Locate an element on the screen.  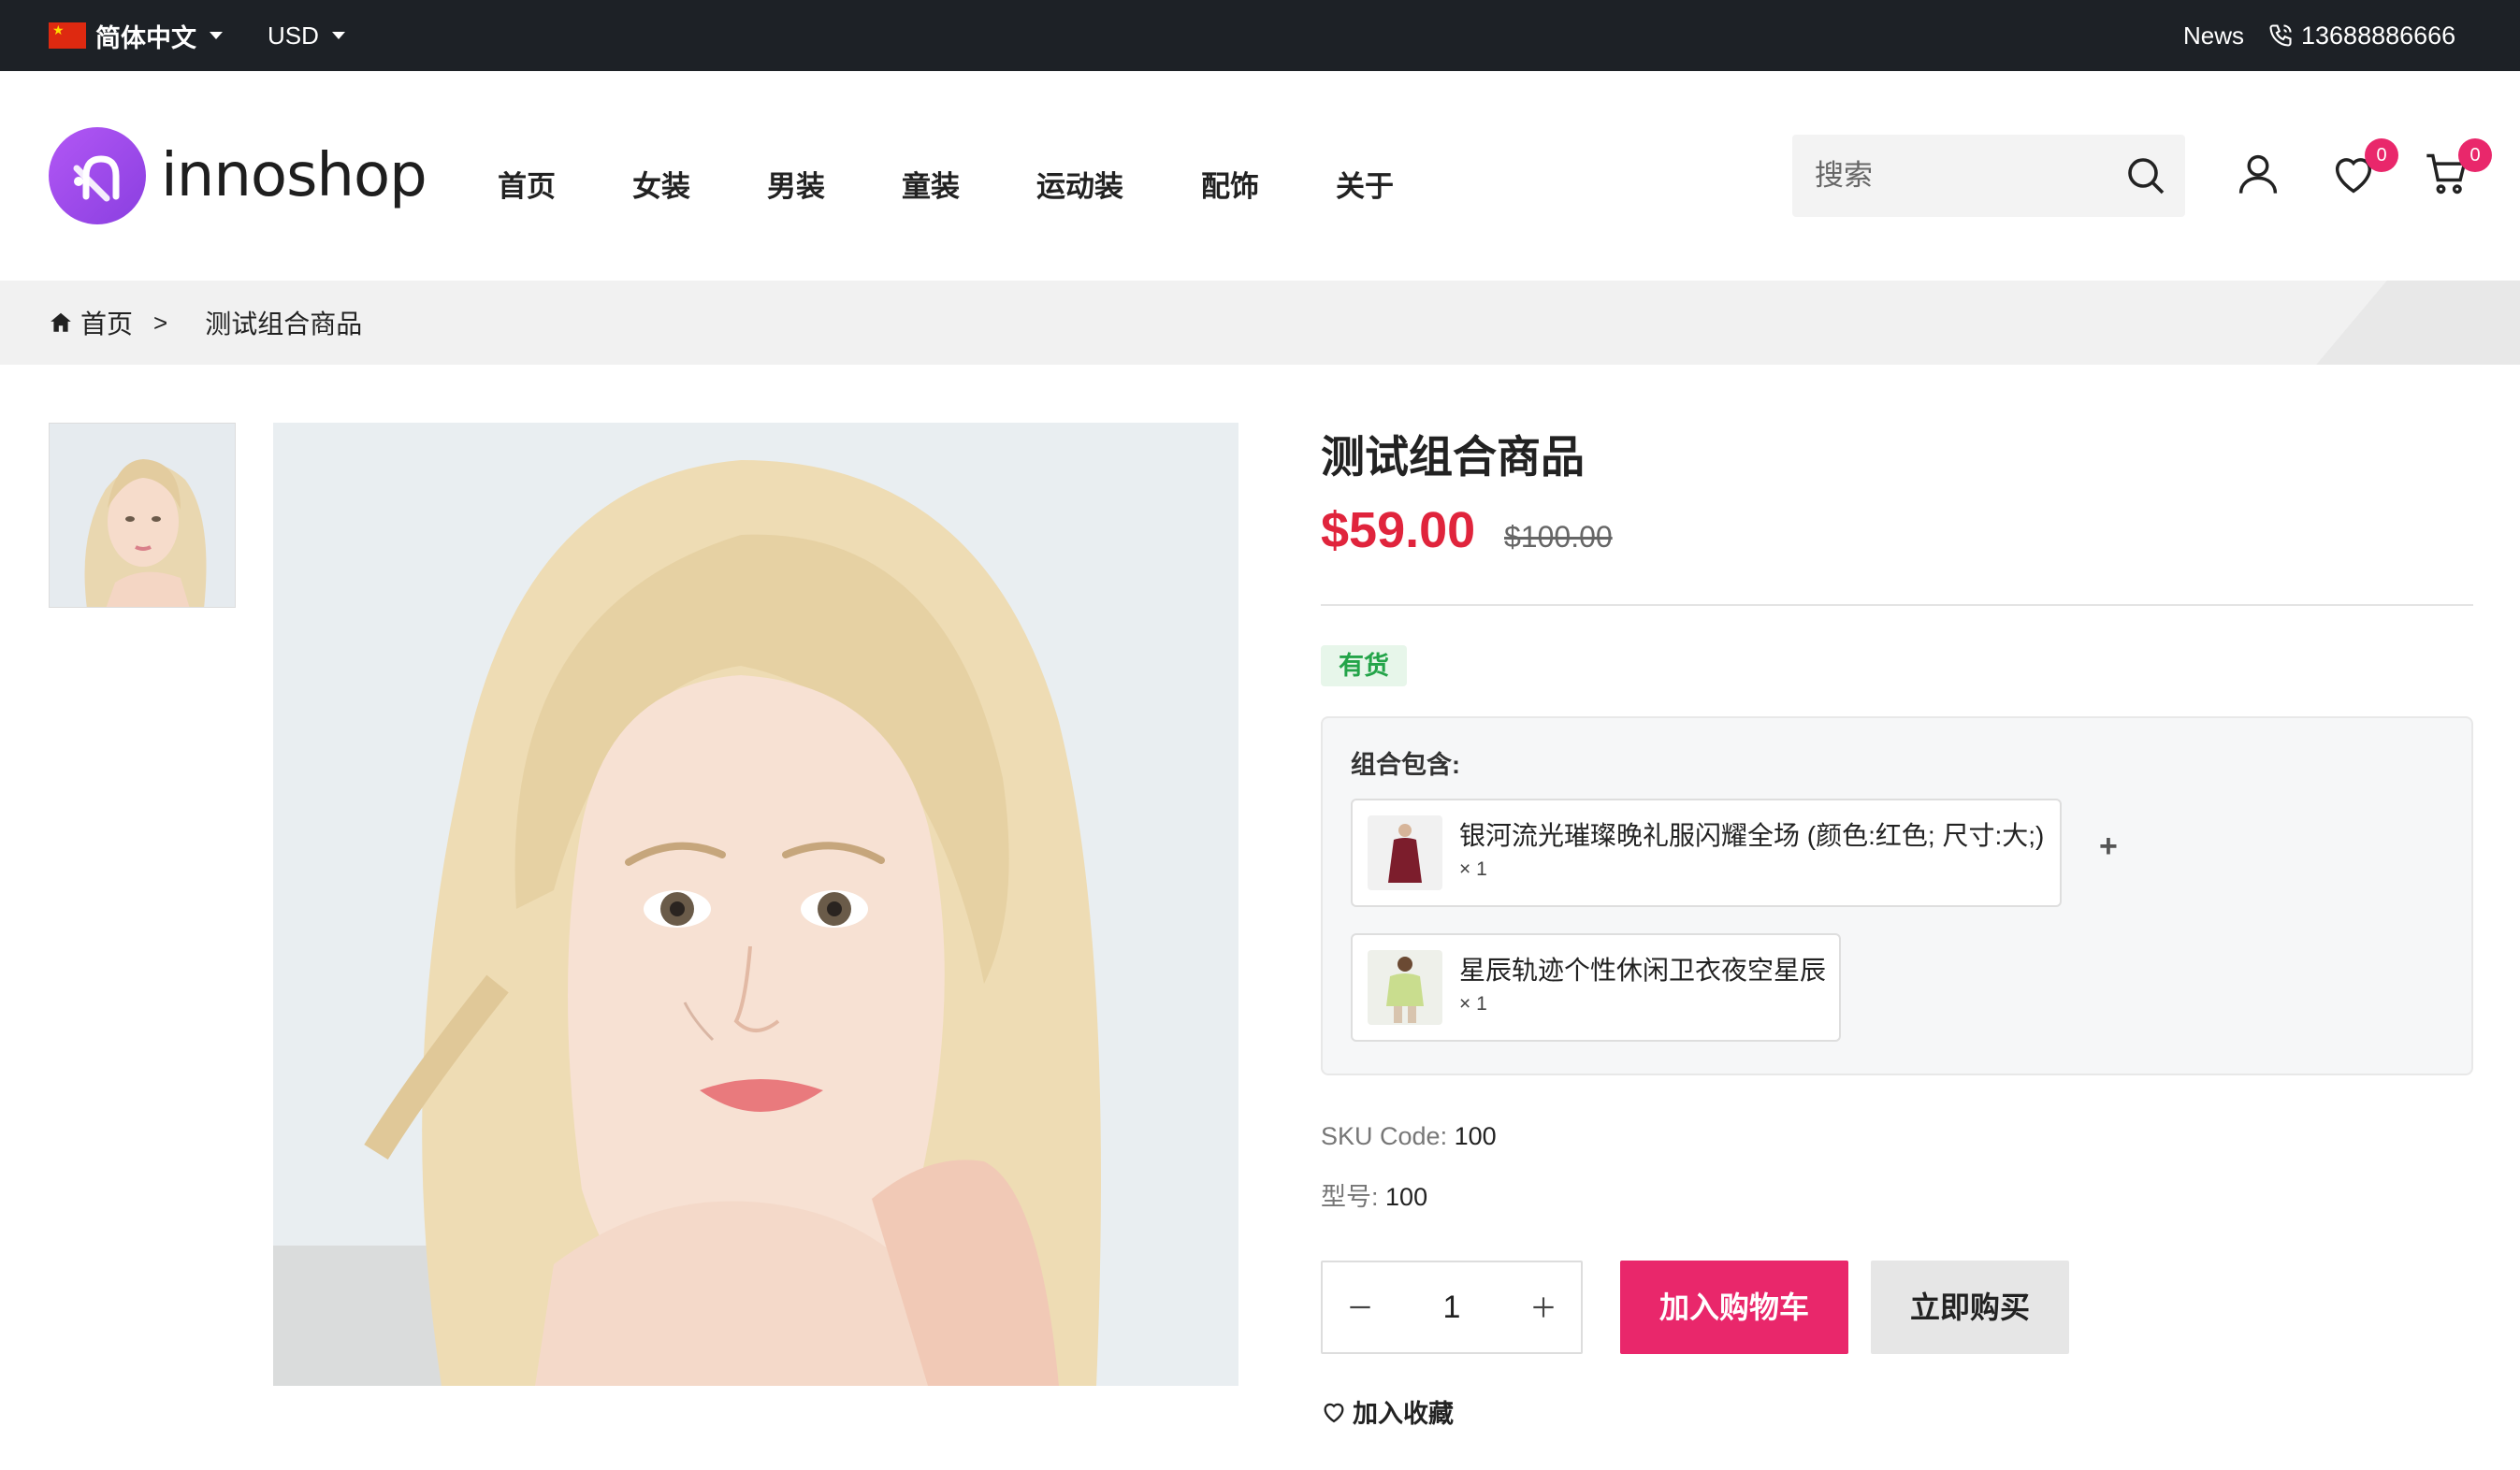
quantity-value: 1 is located at coordinates (1452, 1307).